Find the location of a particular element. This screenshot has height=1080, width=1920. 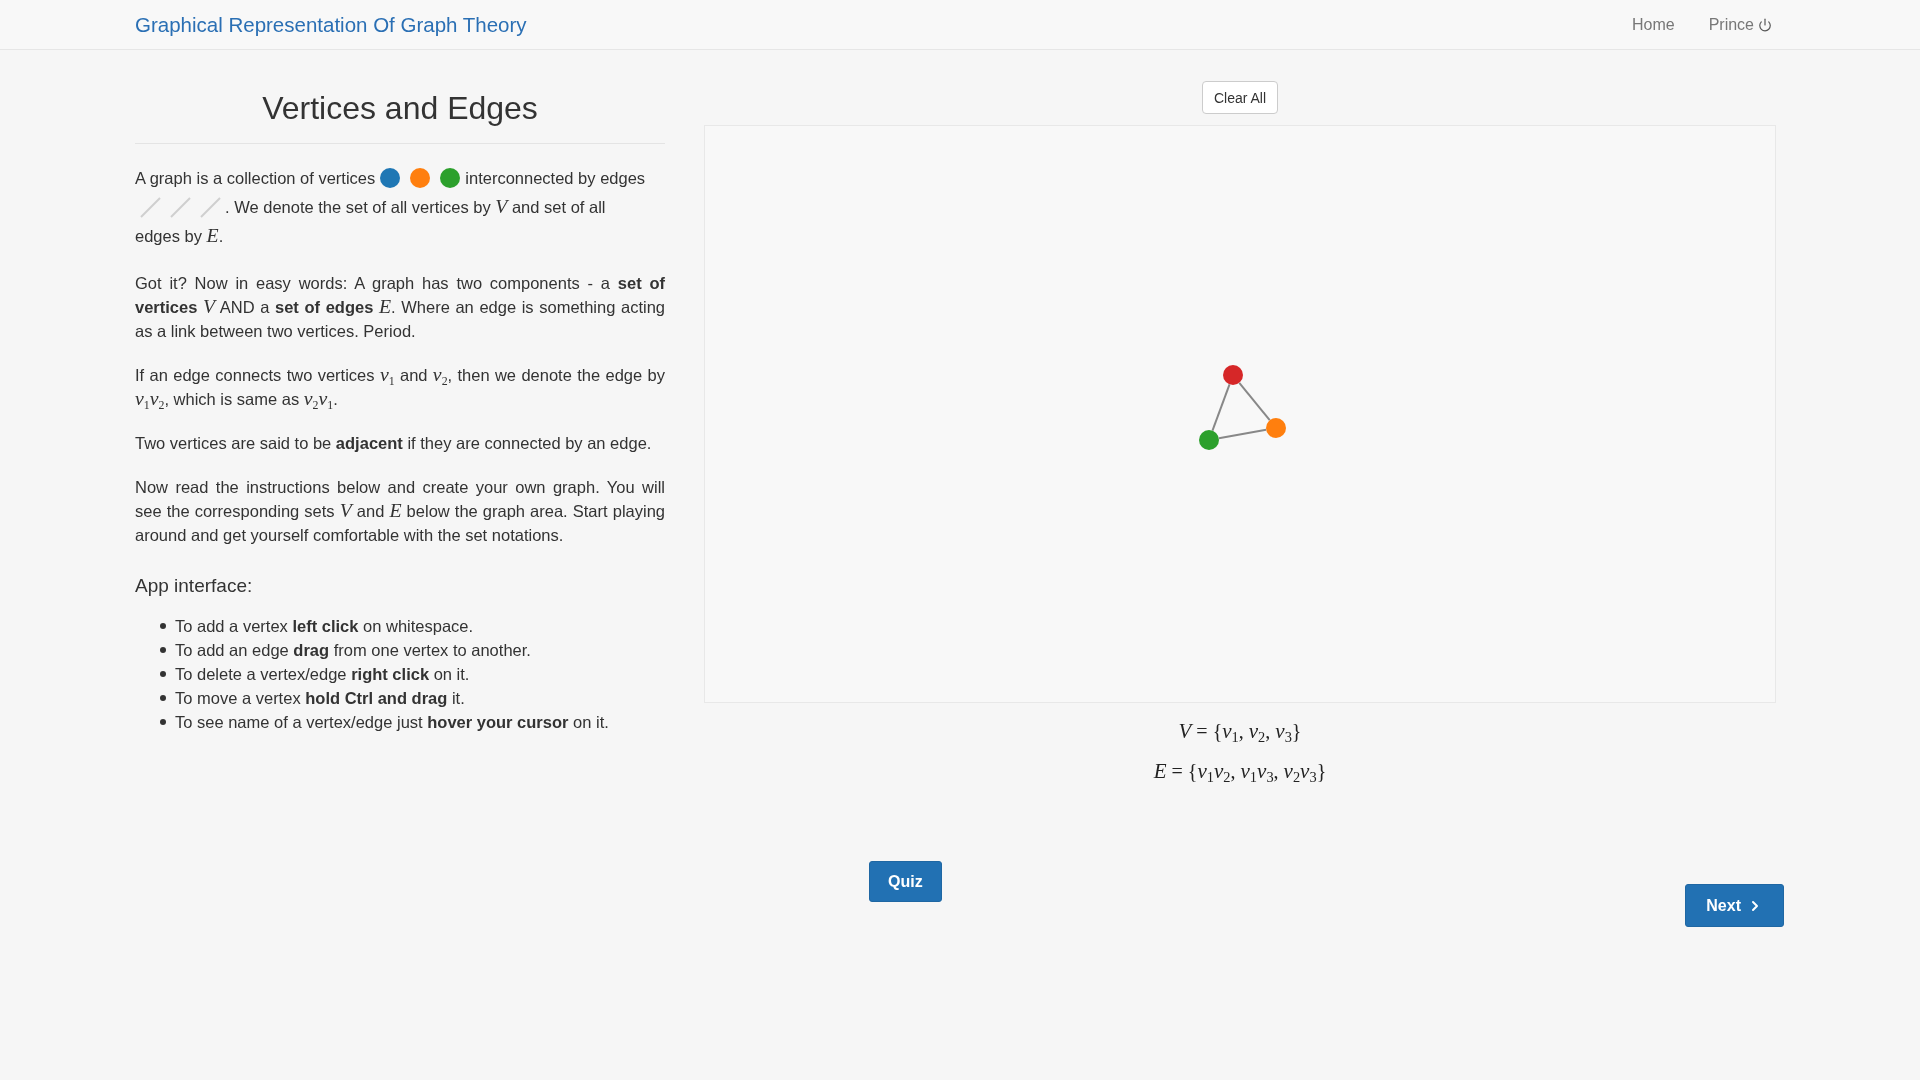

intro-text: interconnected by edges is located at coordinates (555, 178).